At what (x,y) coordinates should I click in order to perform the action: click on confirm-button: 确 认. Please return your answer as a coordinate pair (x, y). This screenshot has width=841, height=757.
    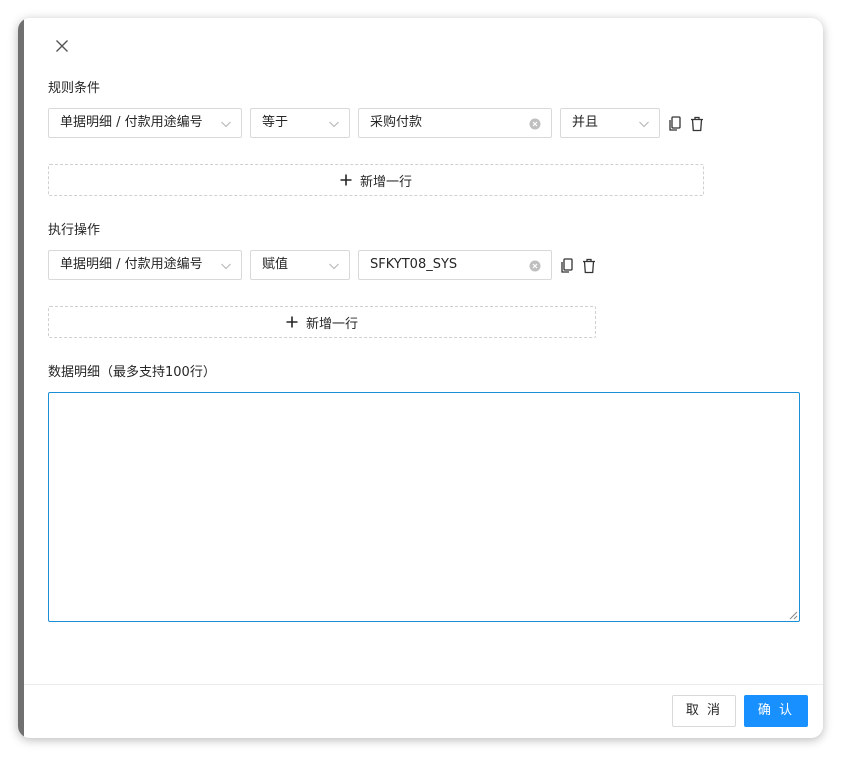
    Looking at the image, I should click on (776, 711).